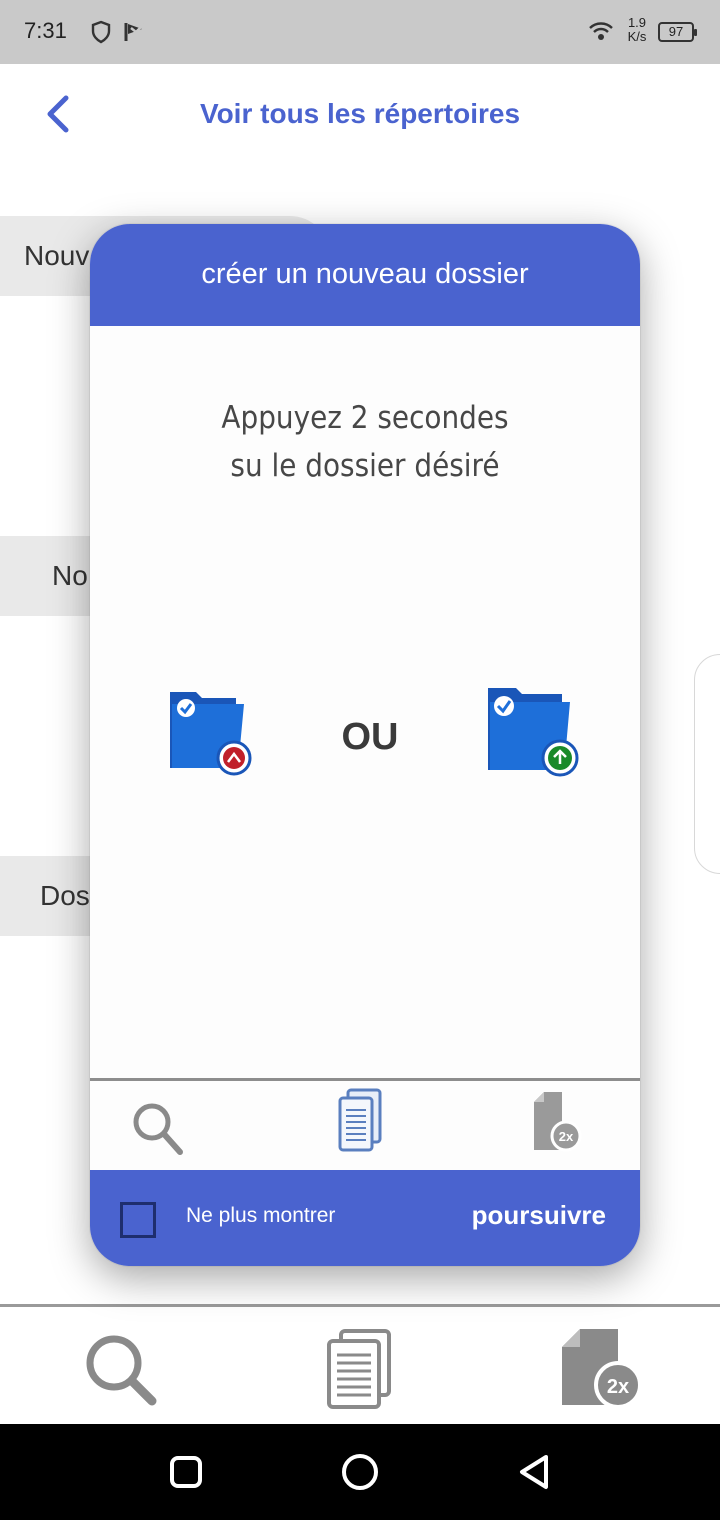 This screenshot has height=1520, width=720. What do you see at coordinates (637, 36) in the screenshot?
I see `network-speed-unit: K/s` at bounding box center [637, 36].